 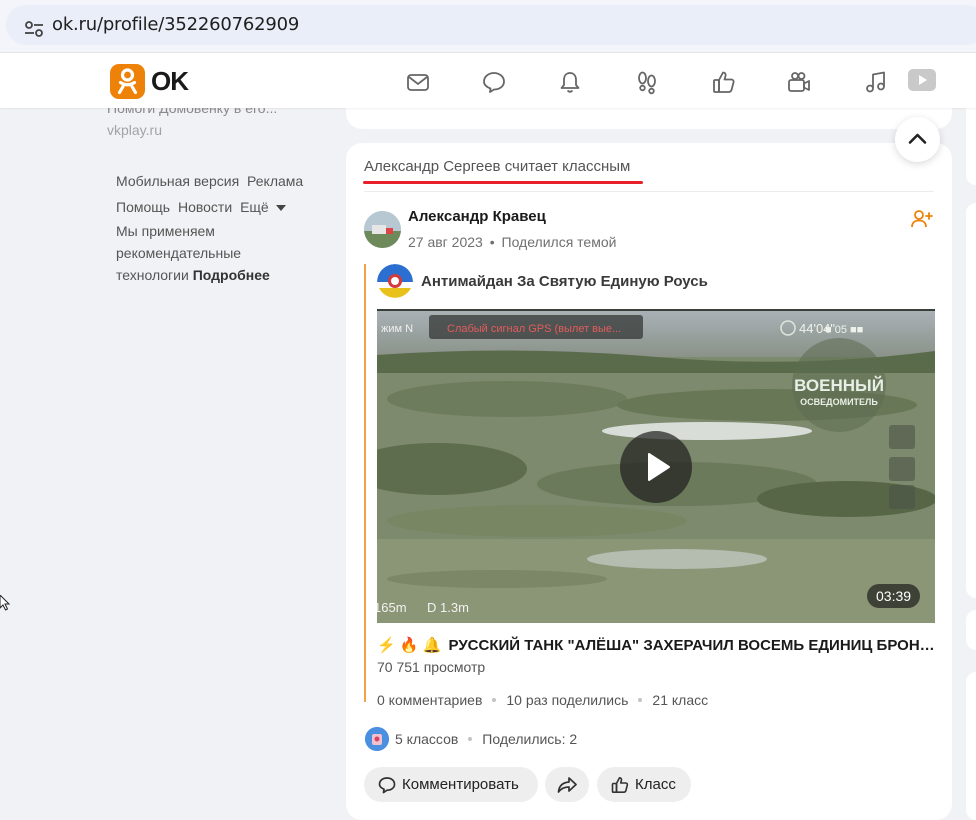 I want to click on share-icon, so click(x=567, y=784).